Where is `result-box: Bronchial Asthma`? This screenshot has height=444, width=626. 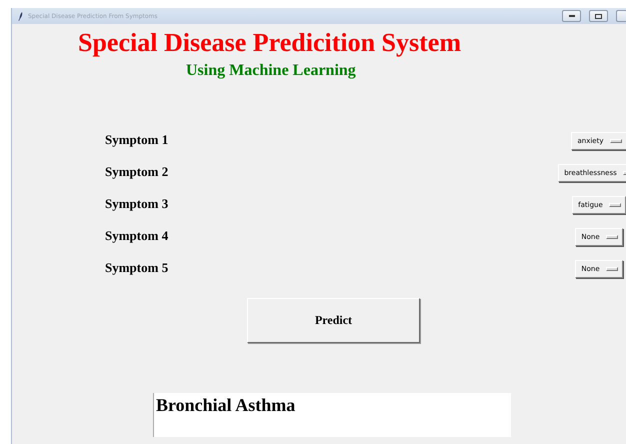 result-box: Bronchial Asthma is located at coordinates (332, 415).